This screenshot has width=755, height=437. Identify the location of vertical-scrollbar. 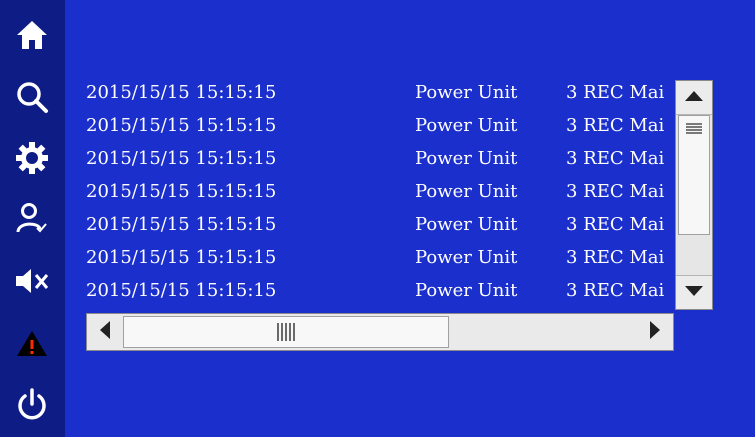
(694, 195).